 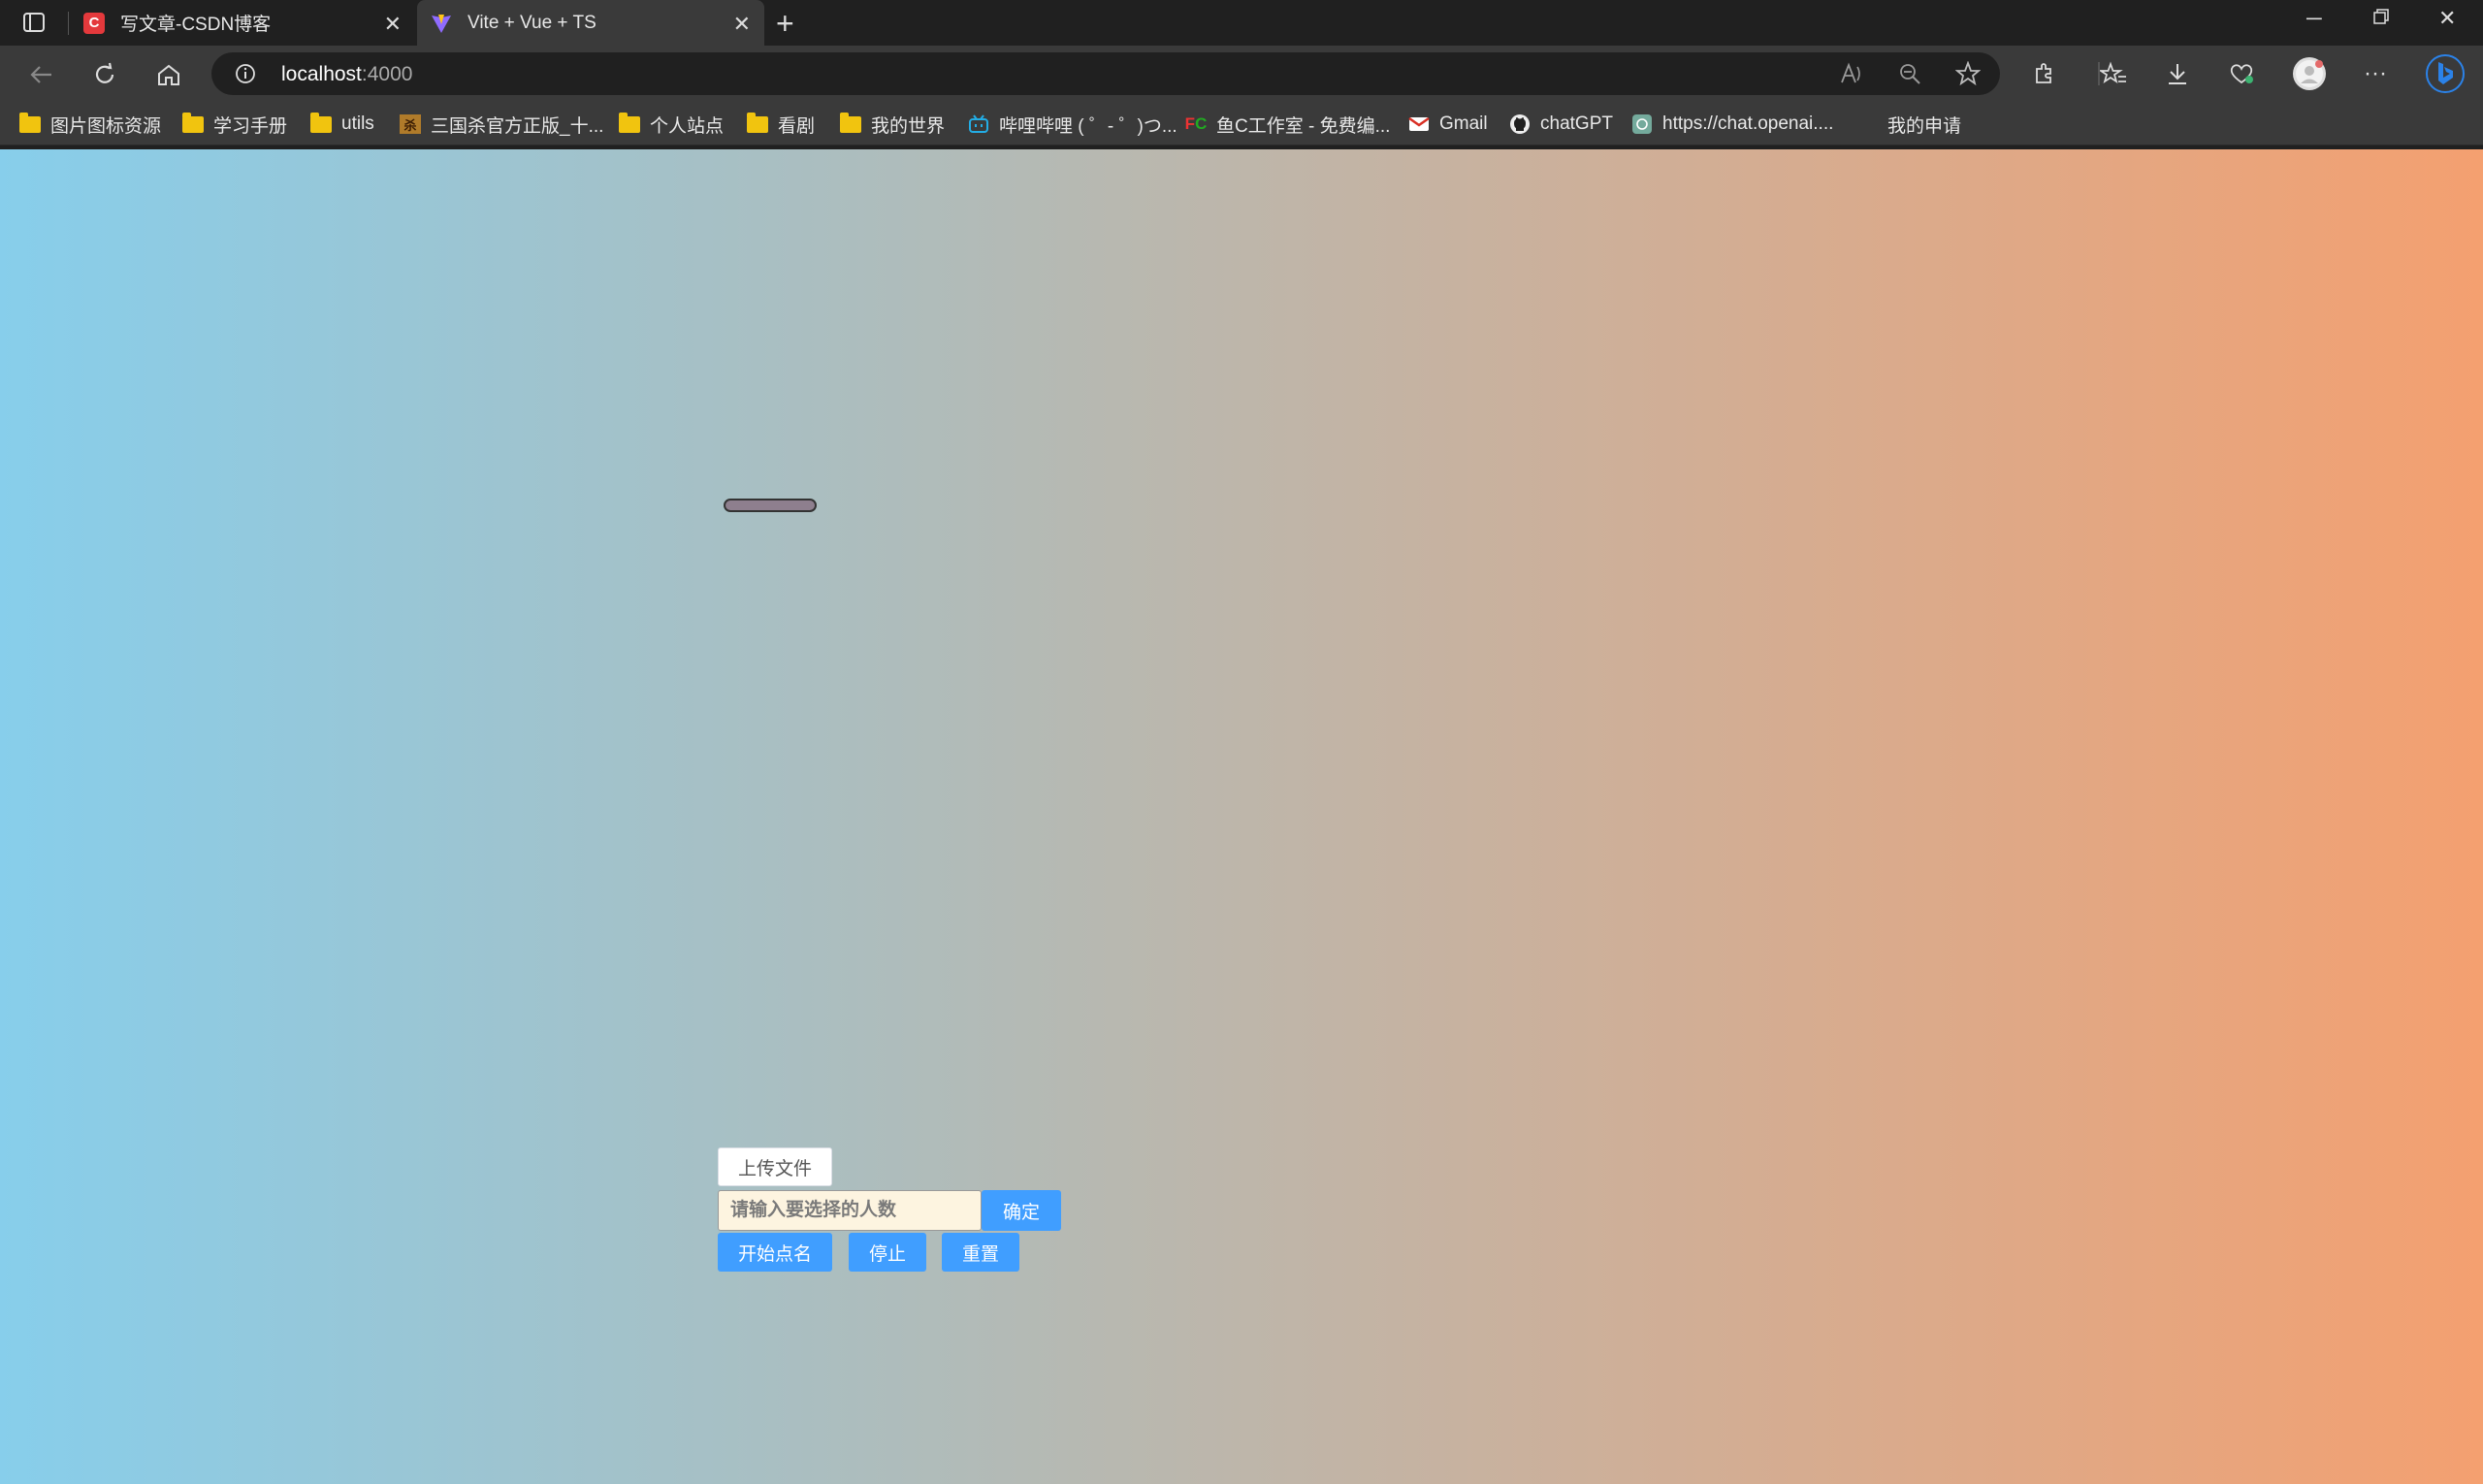 What do you see at coordinates (771, 506) in the screenshot?
I see `name-display-box` at bounding box center [771, 506].